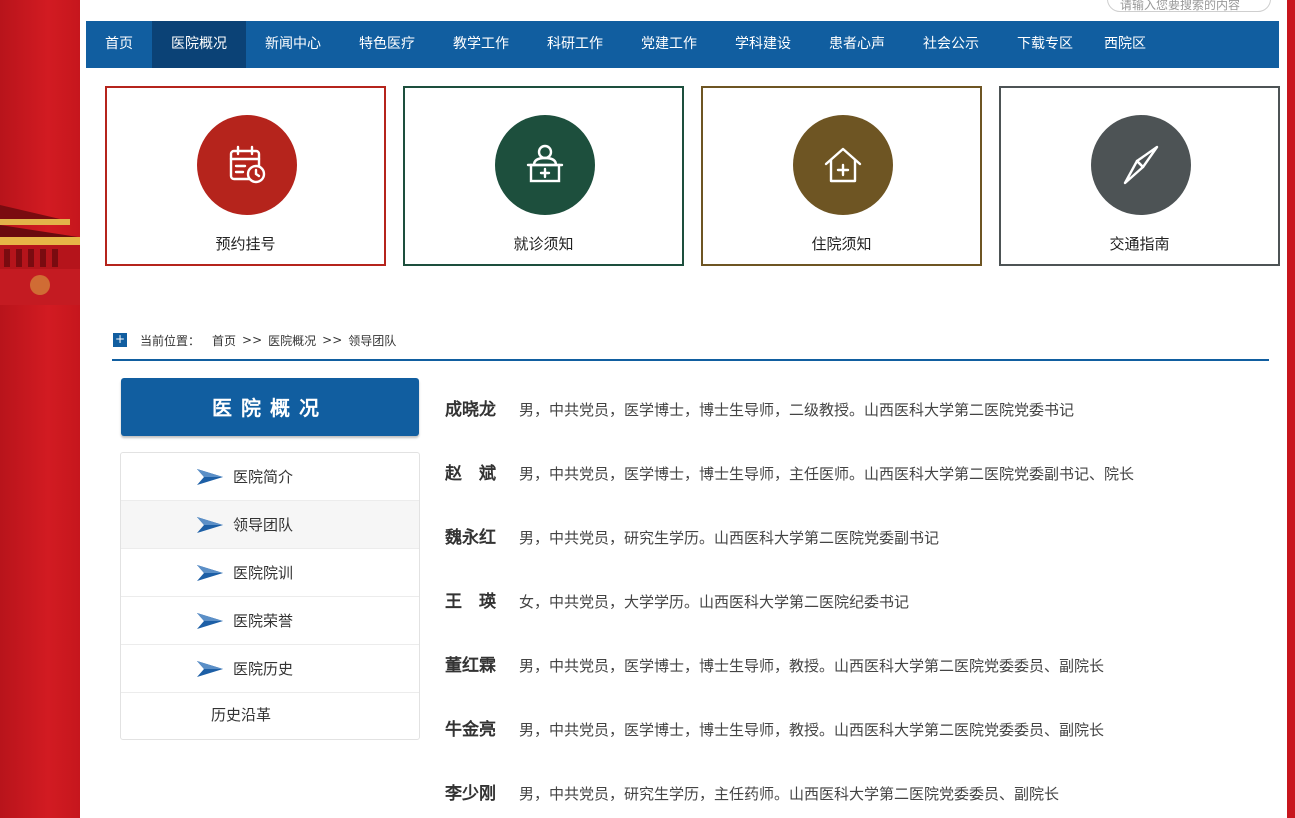  What do you see at coordinates (270, 407) in the screenshot?
I see `sidebar-title: 医院概况` at bounding box center [270, 407].